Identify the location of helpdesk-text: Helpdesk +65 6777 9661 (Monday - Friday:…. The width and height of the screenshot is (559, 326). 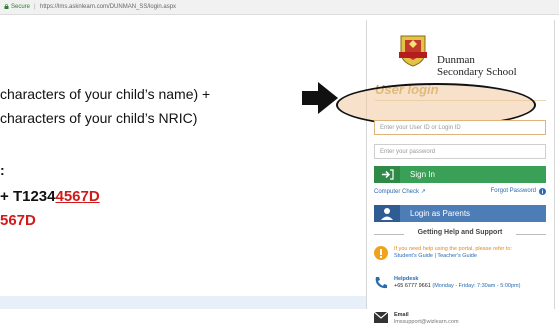
(469, 283).